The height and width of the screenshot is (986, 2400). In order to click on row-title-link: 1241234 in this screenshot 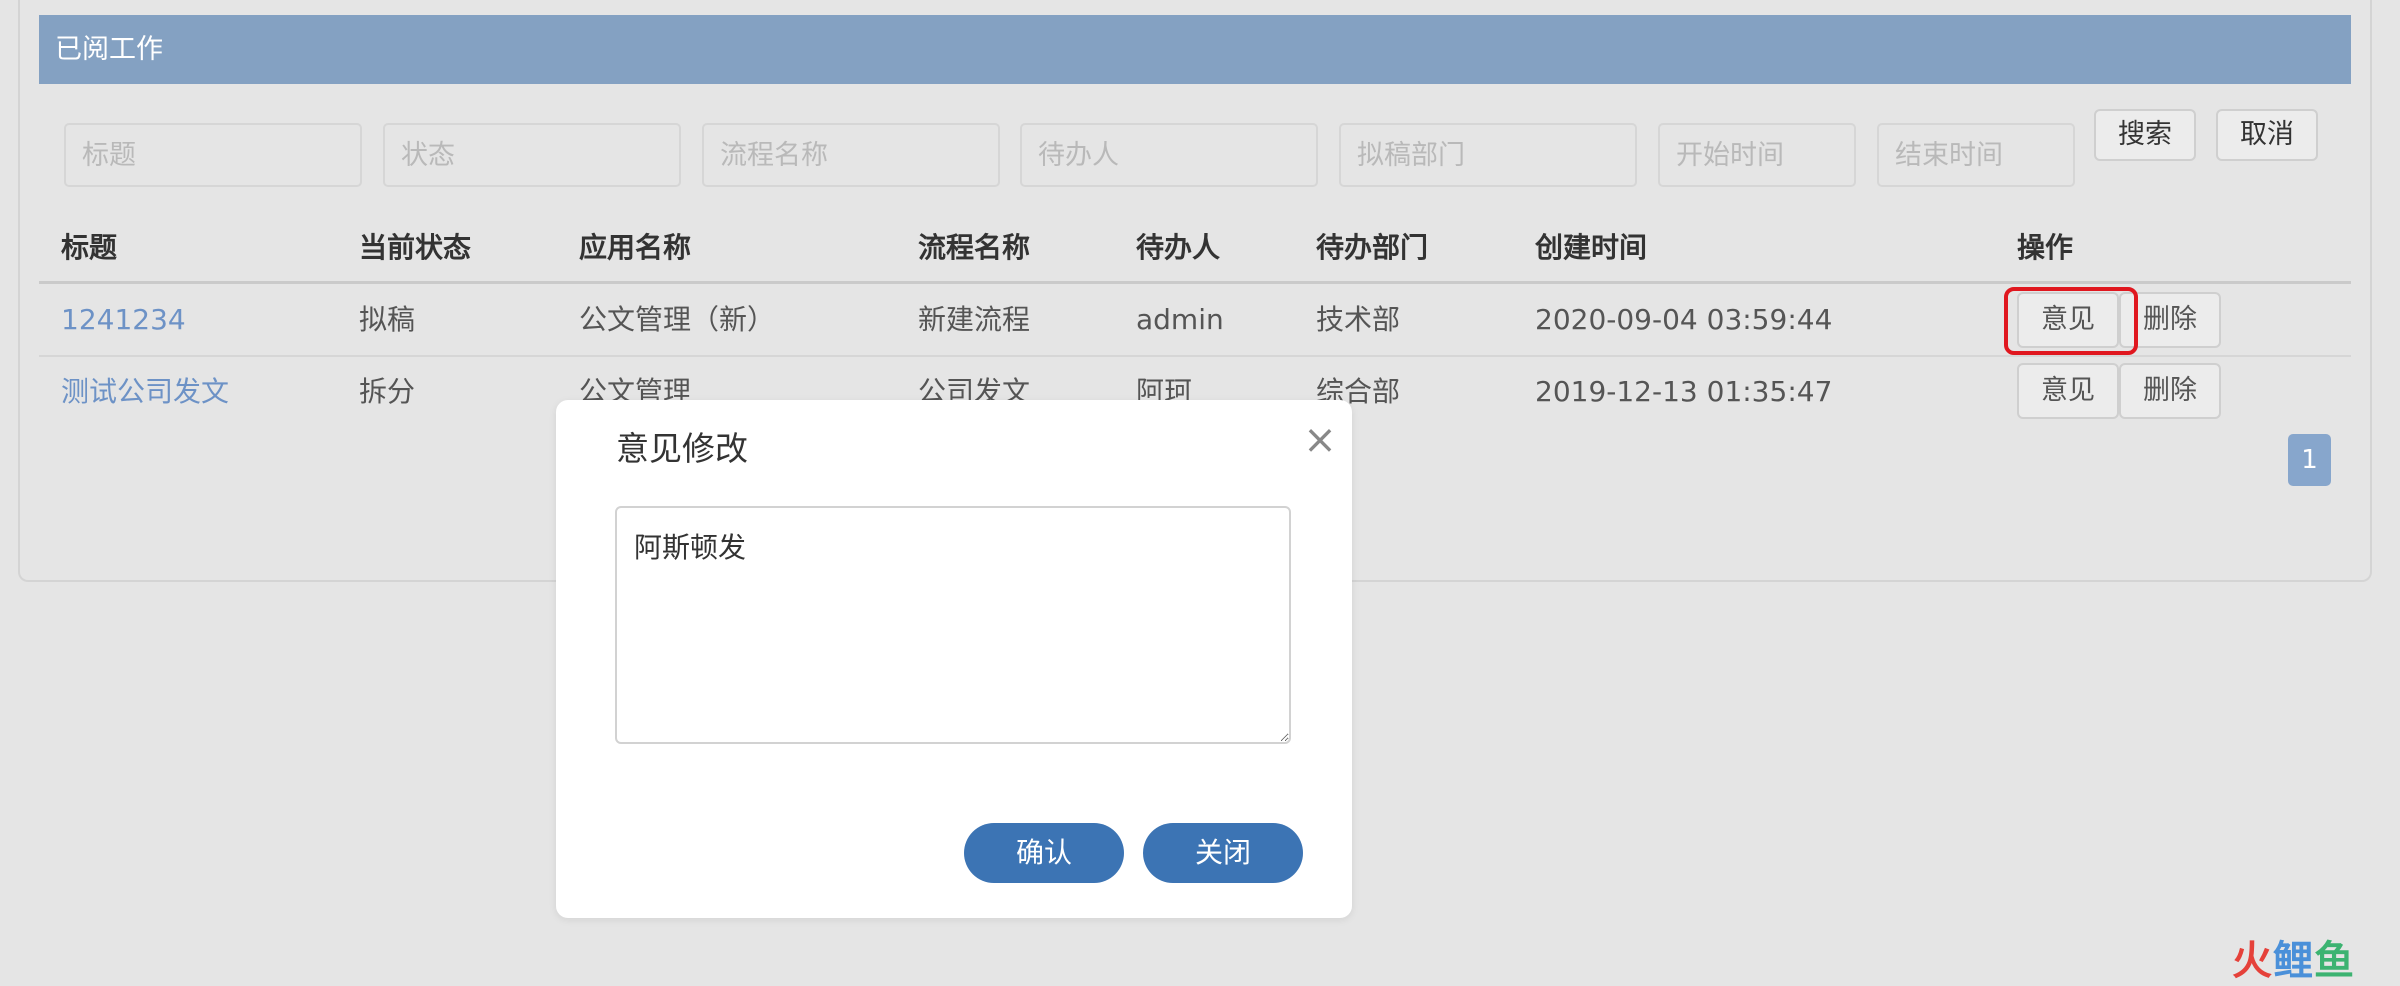, I will do `click(123, 320)`.